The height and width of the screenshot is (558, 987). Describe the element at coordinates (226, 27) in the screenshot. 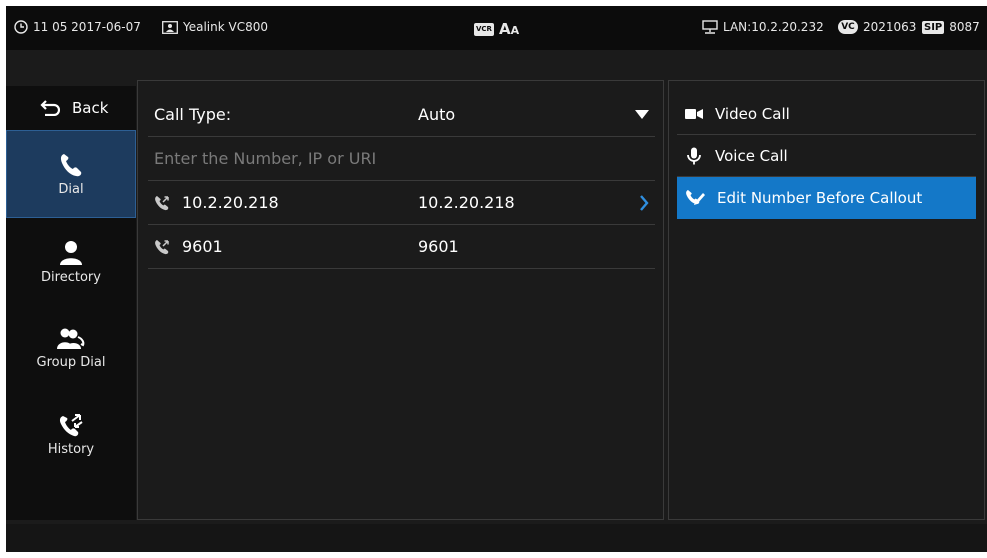

I see `device-name: Yealink VC800` at that location.